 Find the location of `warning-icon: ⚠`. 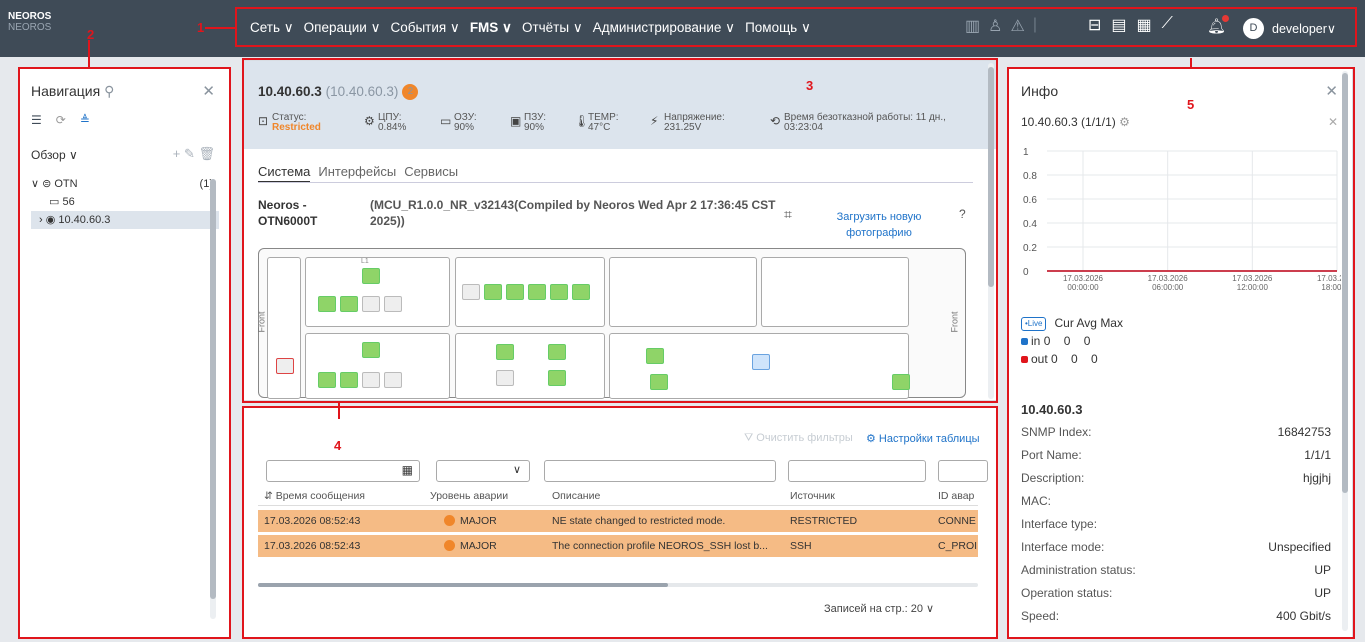

warning-icon: ⚠ is located at coordinates (1017, 26).